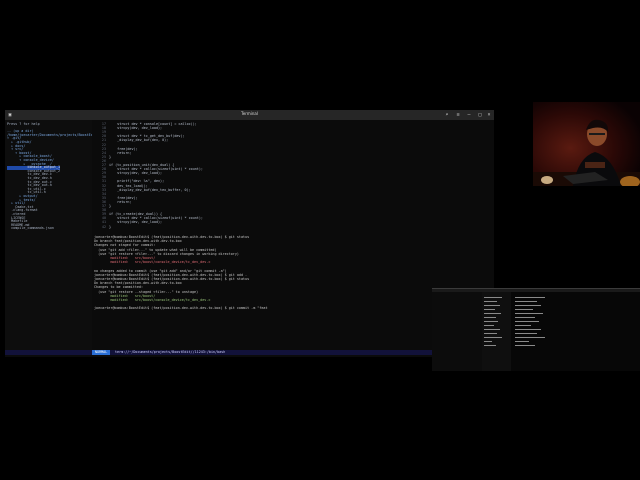 The height and width of the screenshot is (480, 640). I want to click on close-icon: ×, so click(489, 115).